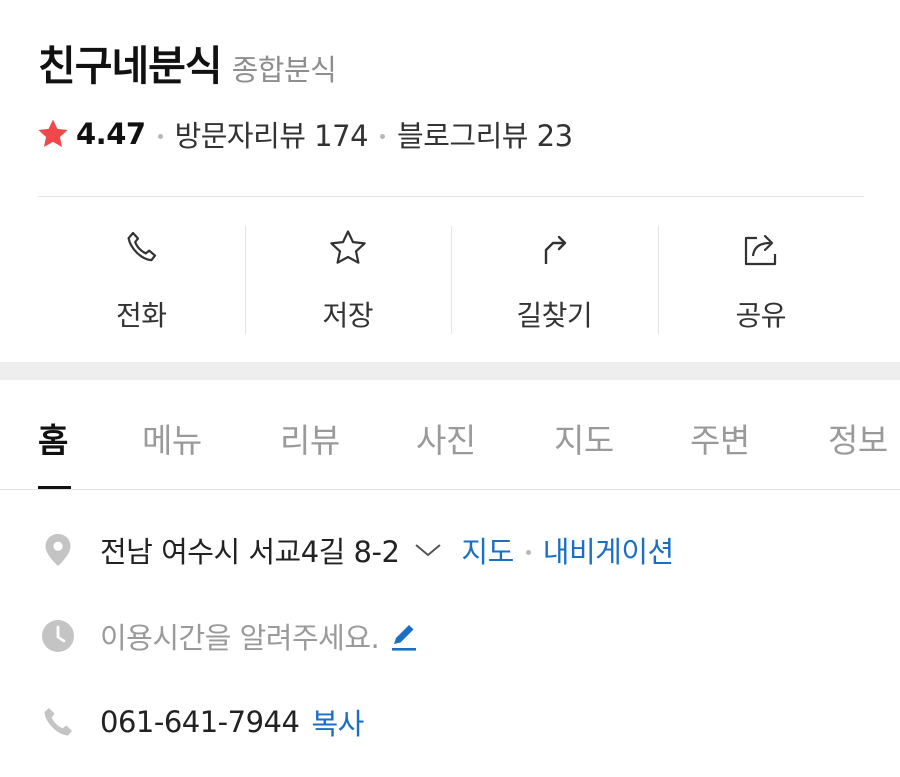 This screenshot has height=777, width=900. I want to click on active-tab-indicator, so click(54, 487).